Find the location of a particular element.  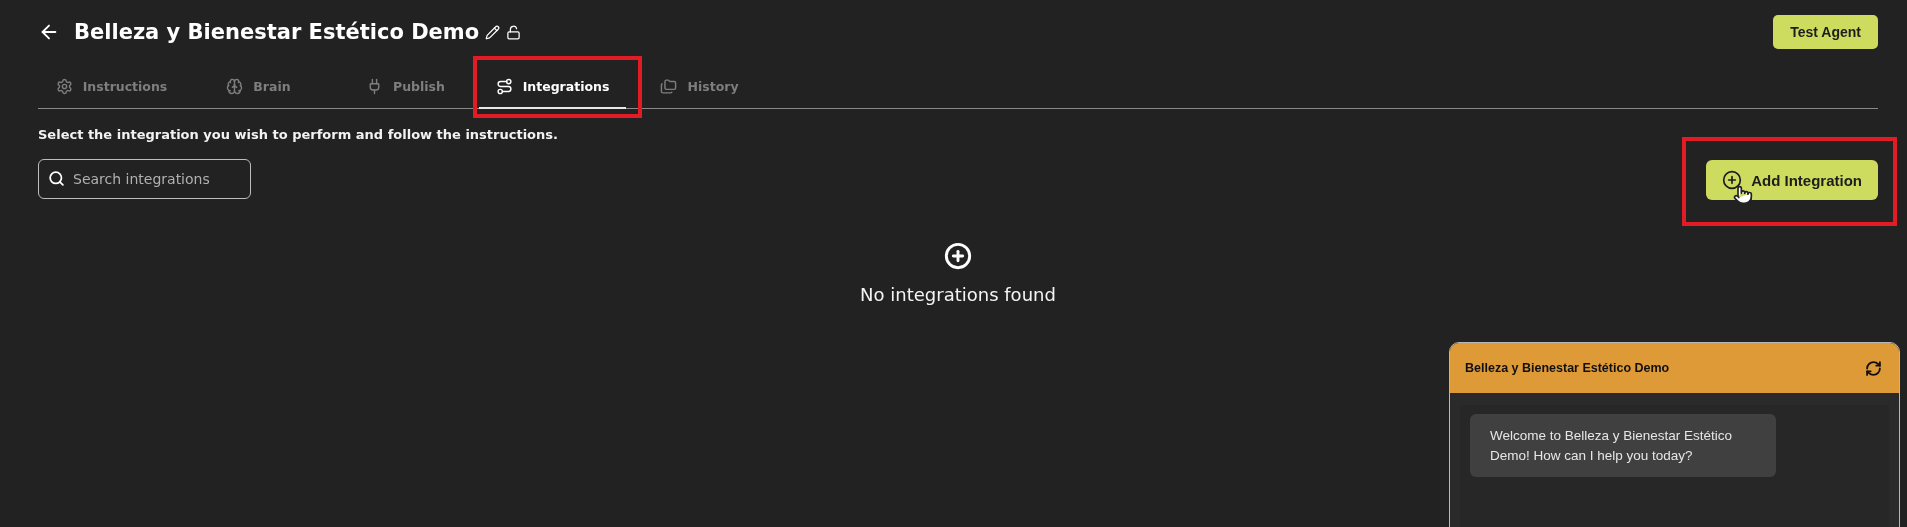

route-icon is located at coordinates (504, 86).